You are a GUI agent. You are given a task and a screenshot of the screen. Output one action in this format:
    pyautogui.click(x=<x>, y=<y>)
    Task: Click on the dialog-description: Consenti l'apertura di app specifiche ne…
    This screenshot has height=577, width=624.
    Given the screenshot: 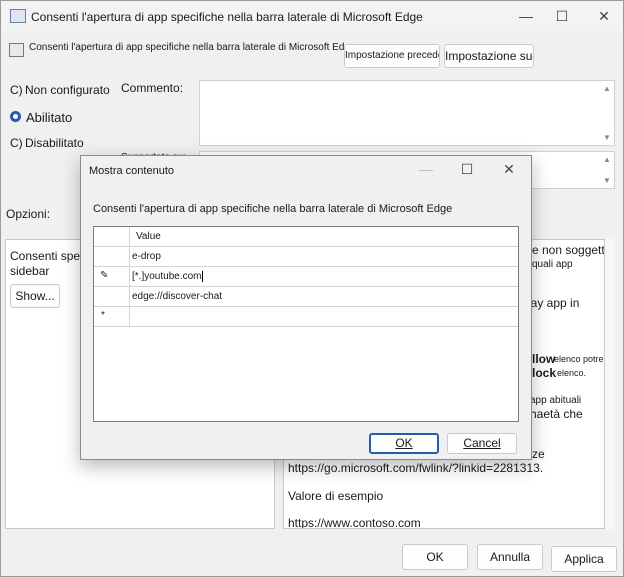 What is the action you would take?
    pyautogui.click(x=273, y=209)
    